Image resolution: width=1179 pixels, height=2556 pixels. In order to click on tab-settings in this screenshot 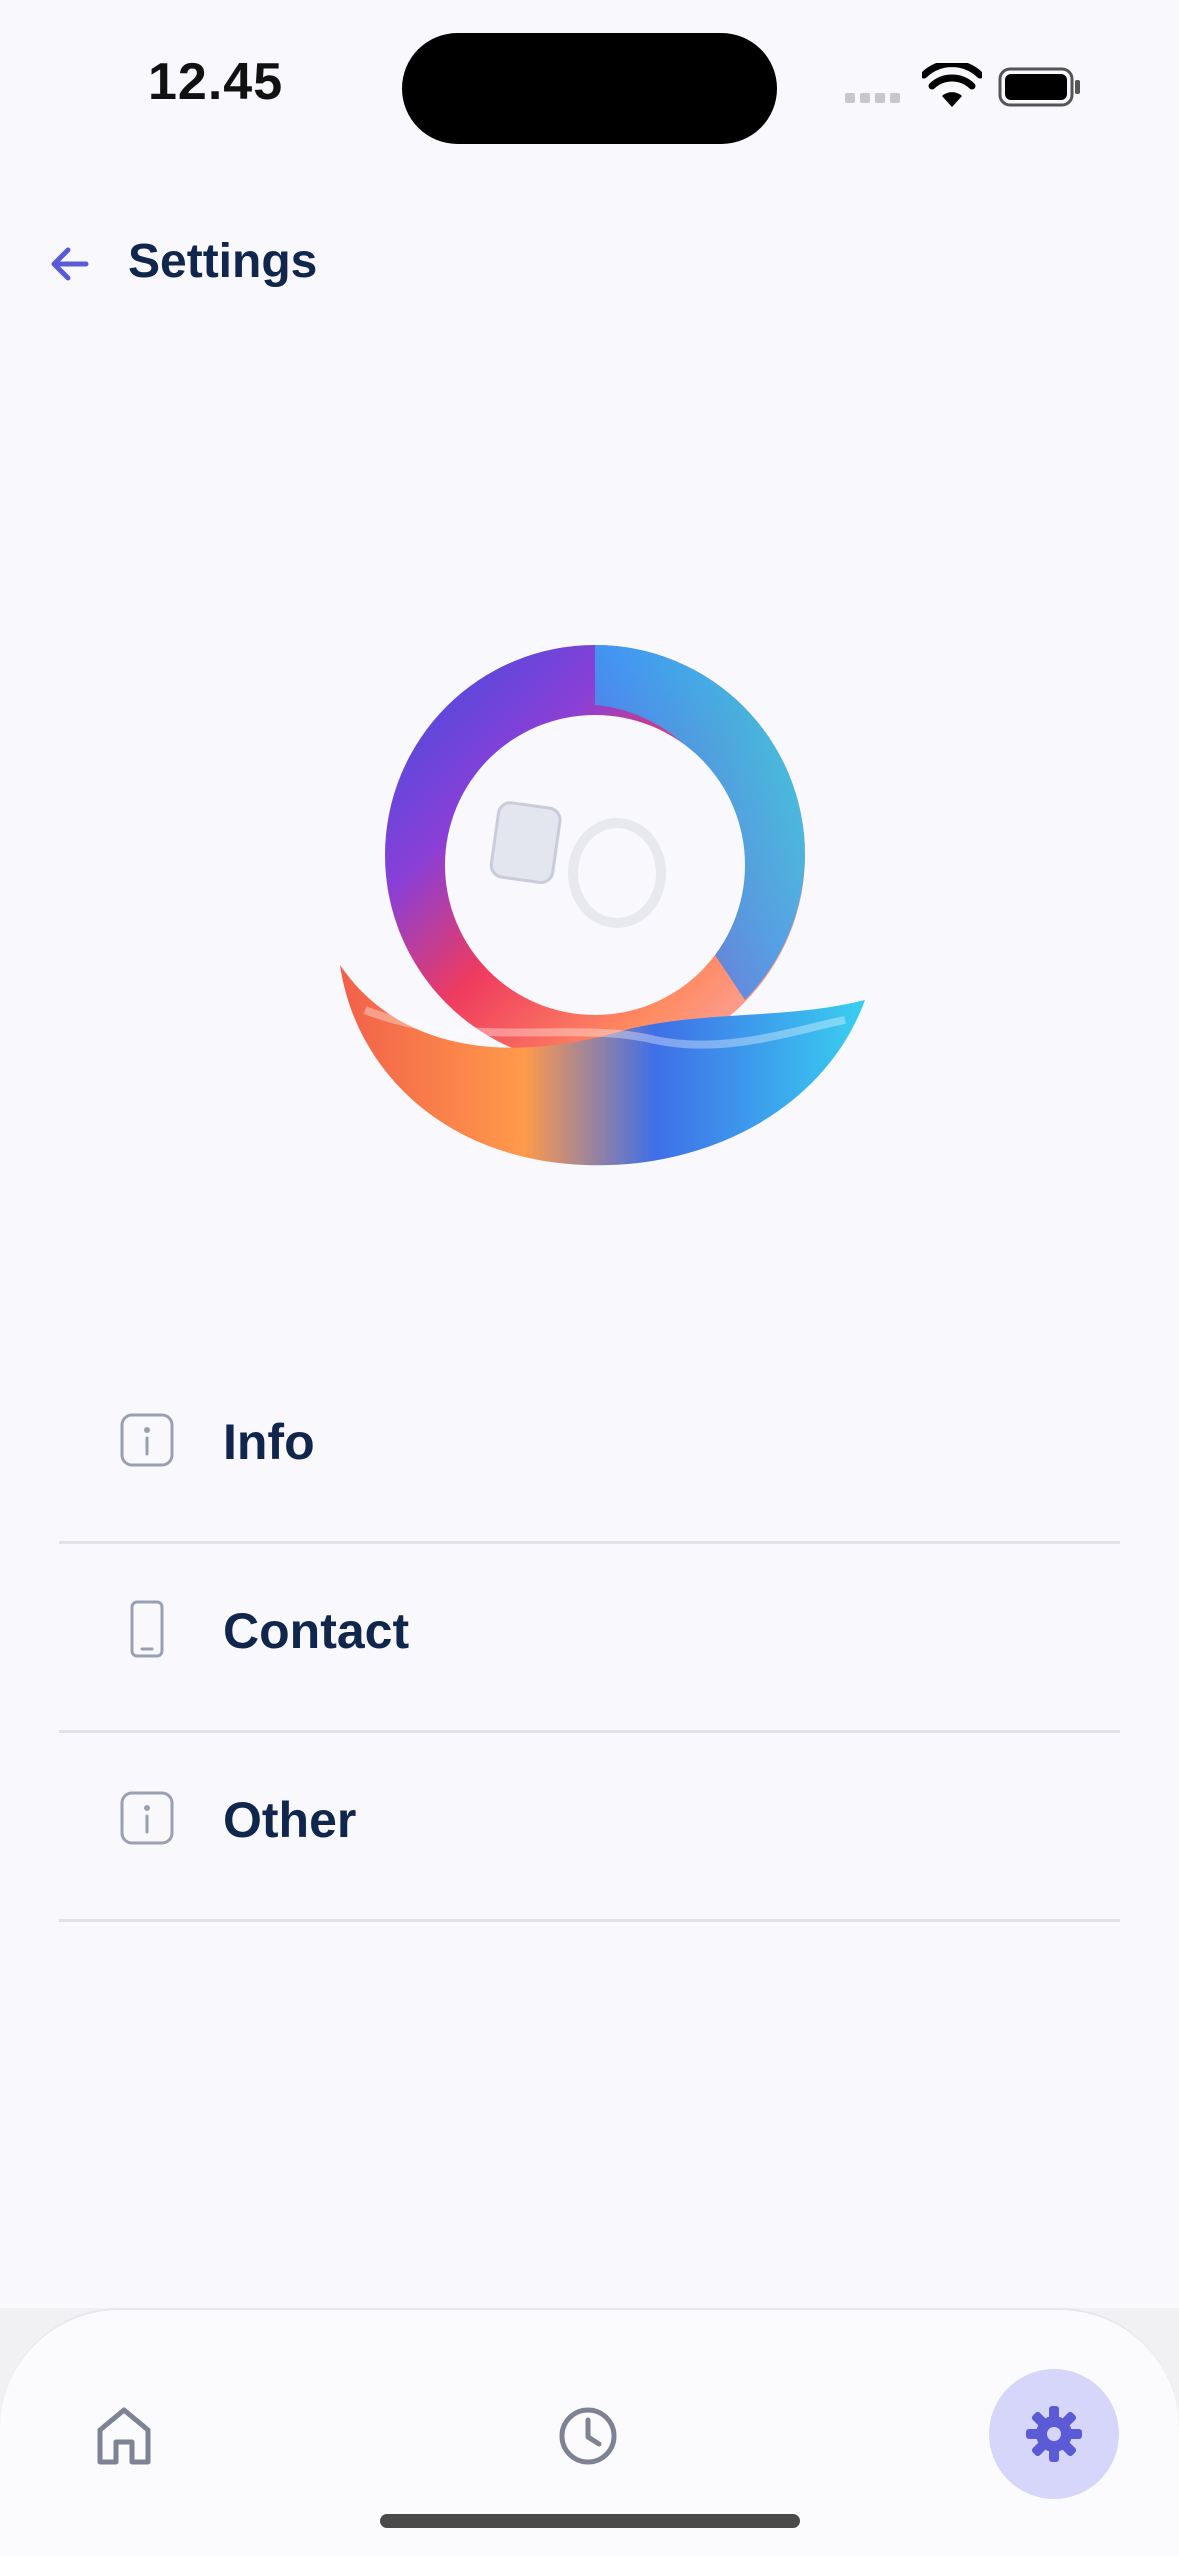, I will do `click(1054, 2434)`.